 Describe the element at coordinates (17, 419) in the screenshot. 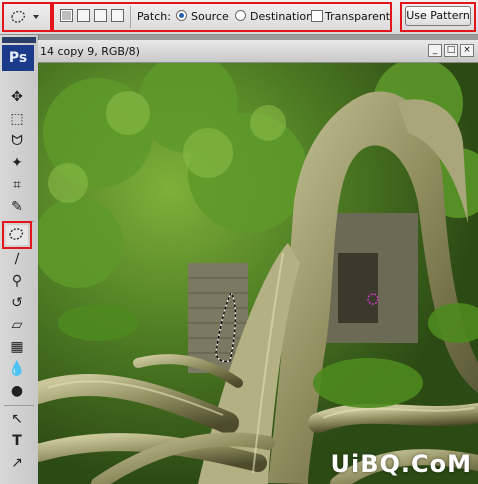

I see `path-selection-tool-icon: ↖` at that location.